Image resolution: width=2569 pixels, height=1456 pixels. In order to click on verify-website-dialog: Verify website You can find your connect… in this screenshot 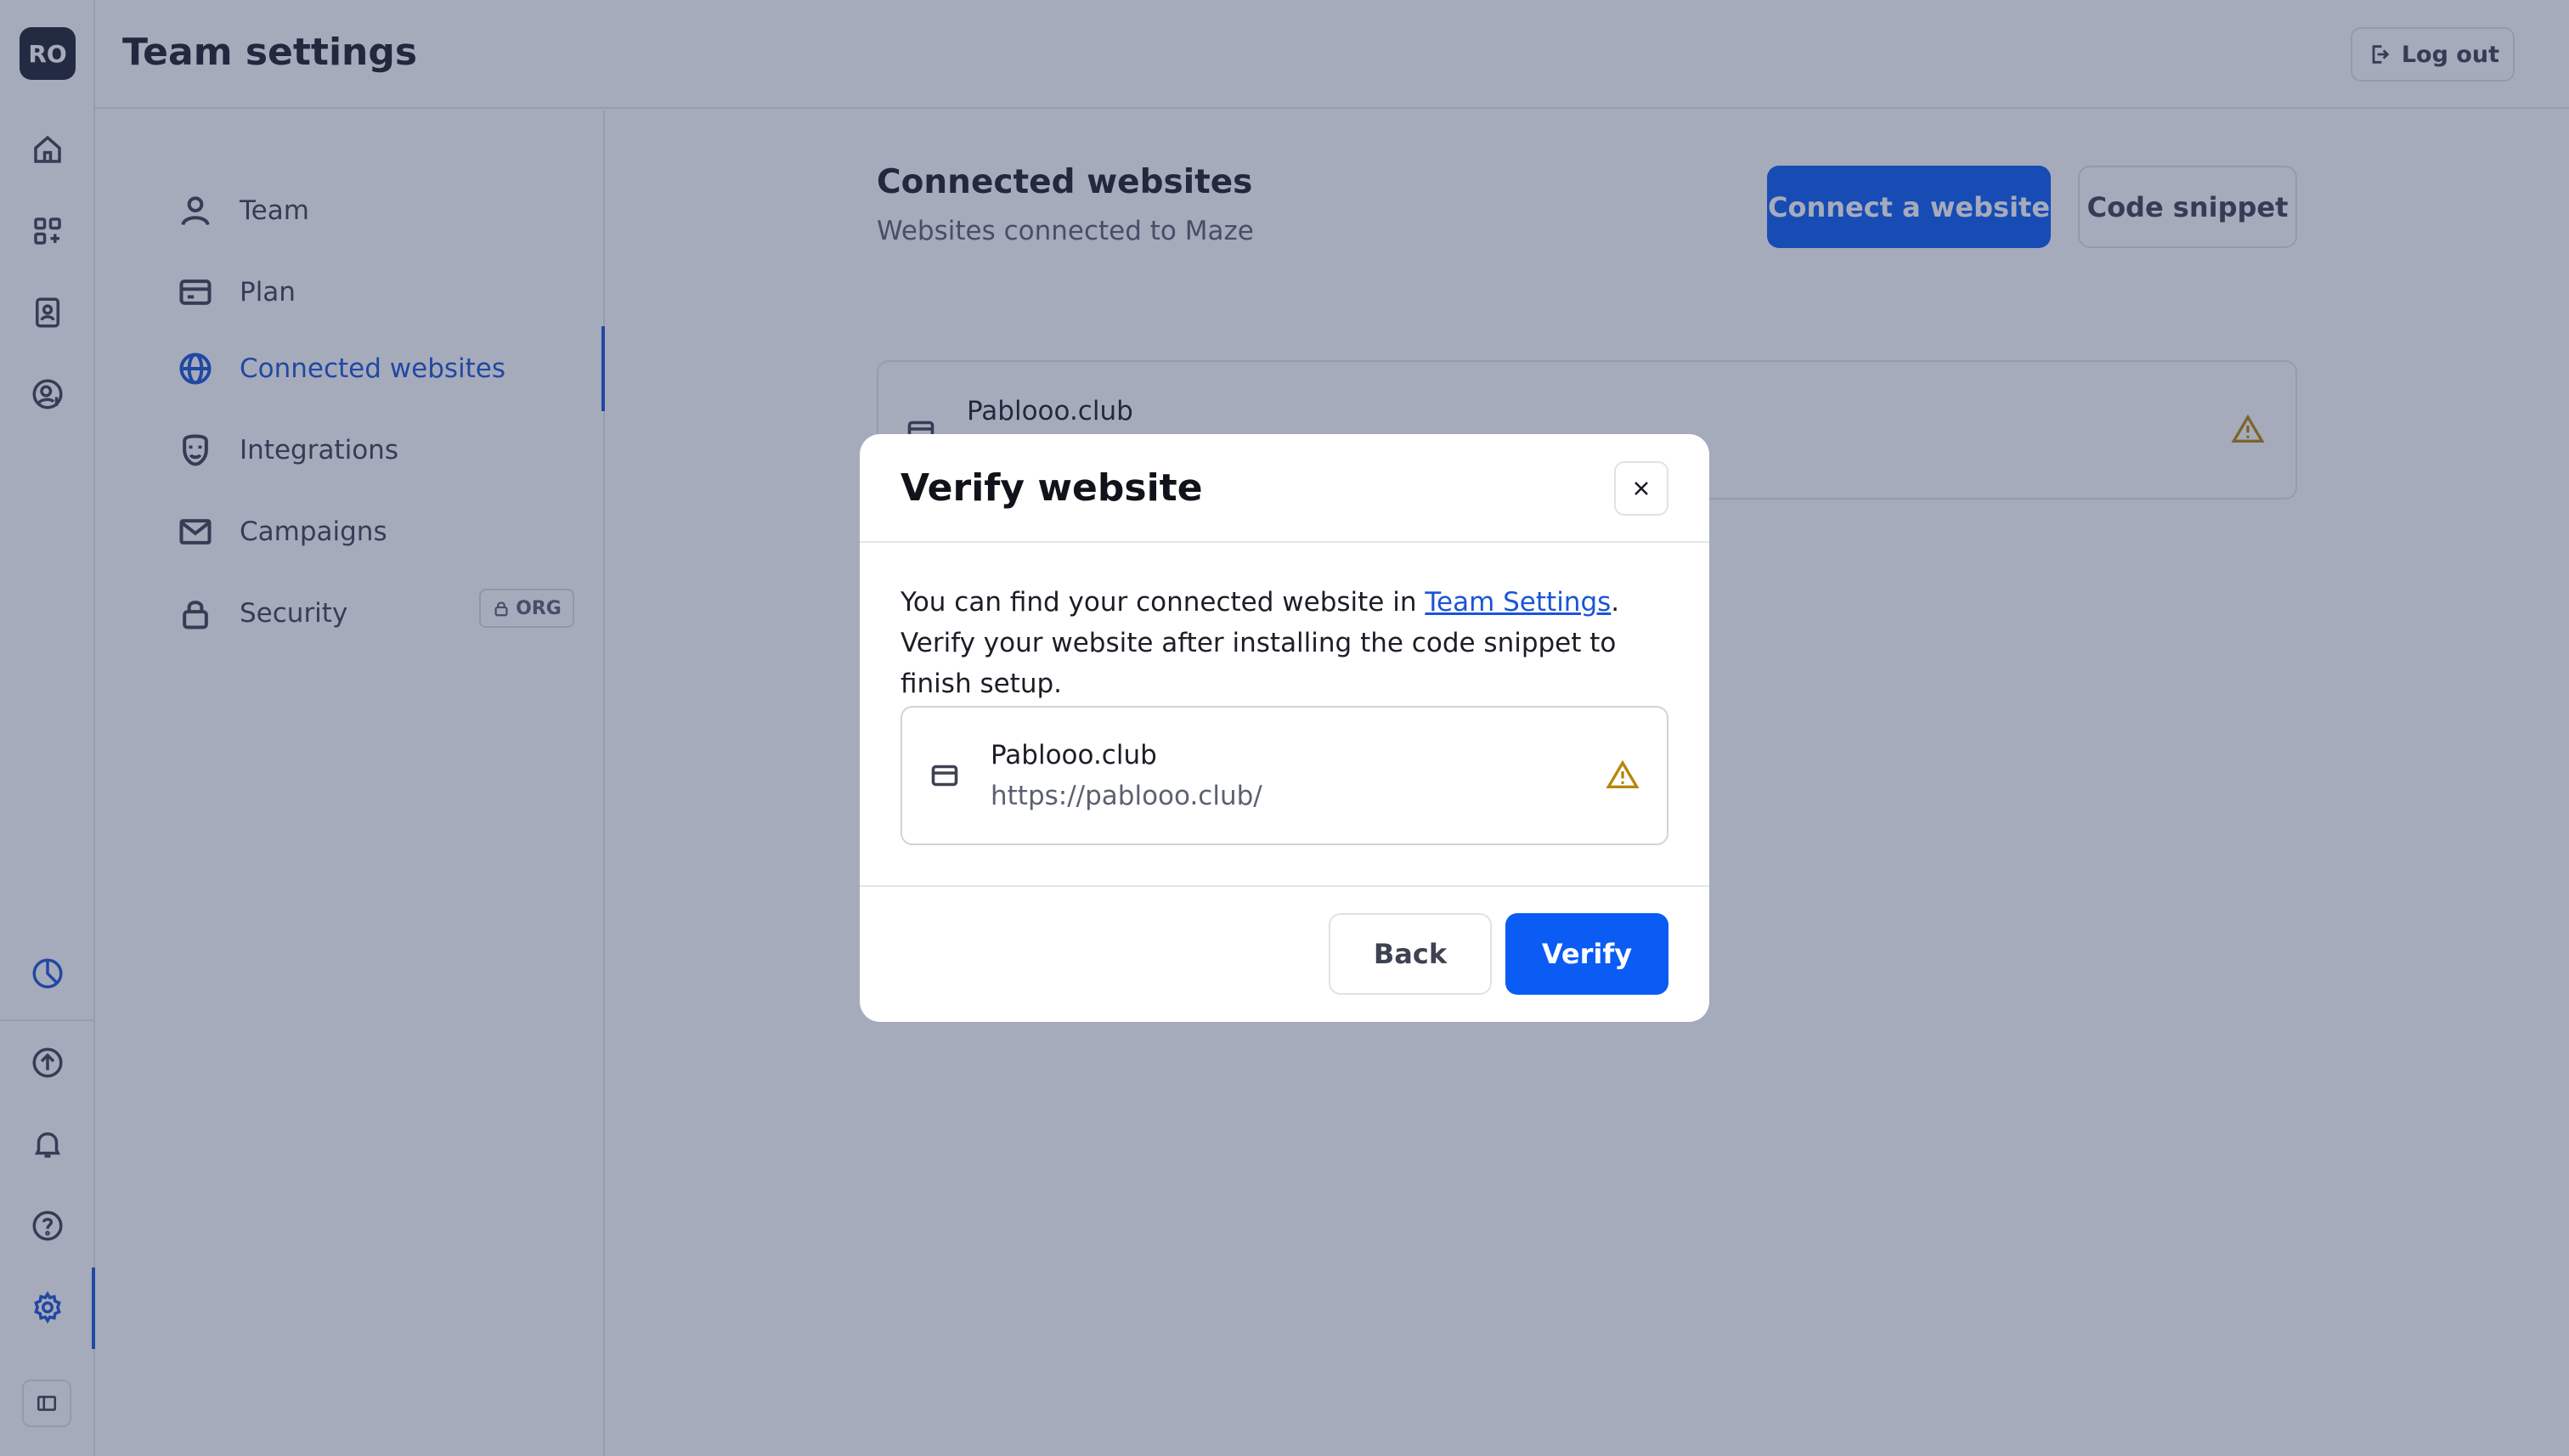, I will do `click(1284, 728)`.